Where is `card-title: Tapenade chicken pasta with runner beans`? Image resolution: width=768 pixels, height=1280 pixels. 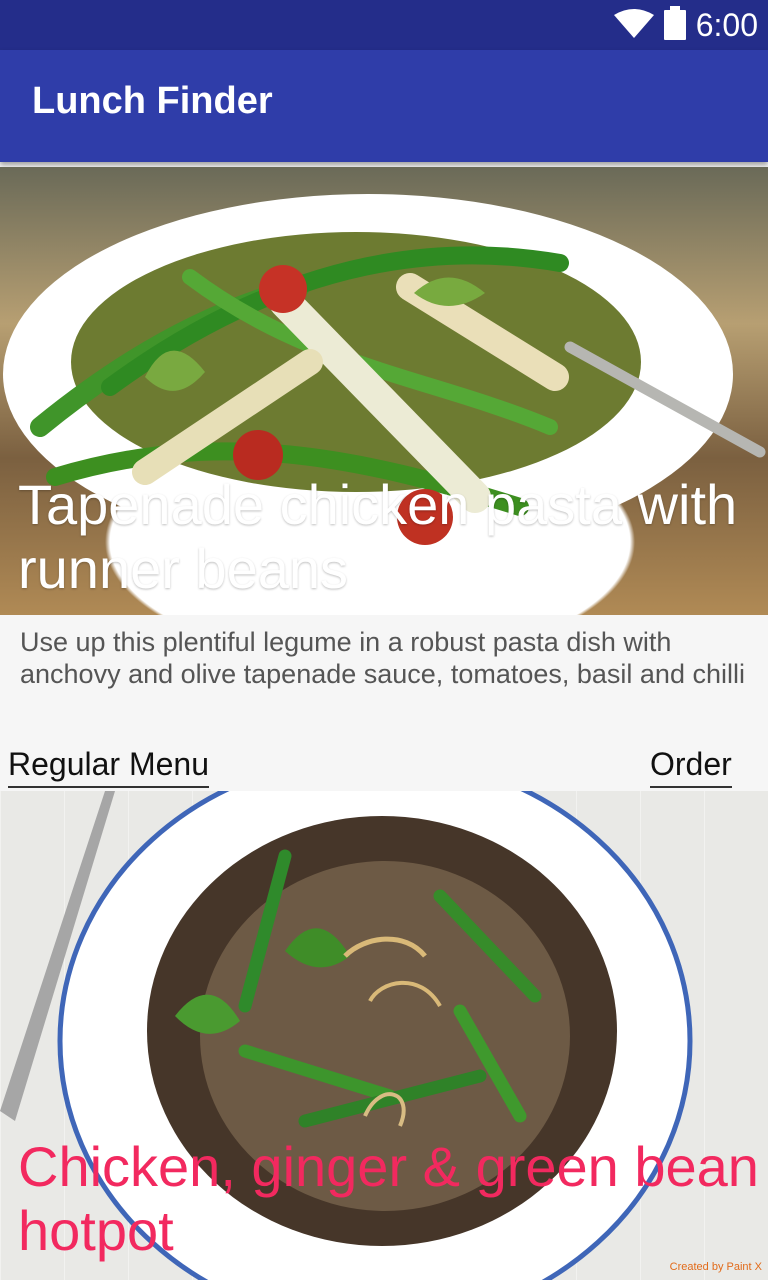 card-title: Tapenade chicken pasta with runner beans is located at coordinates (378, 536).